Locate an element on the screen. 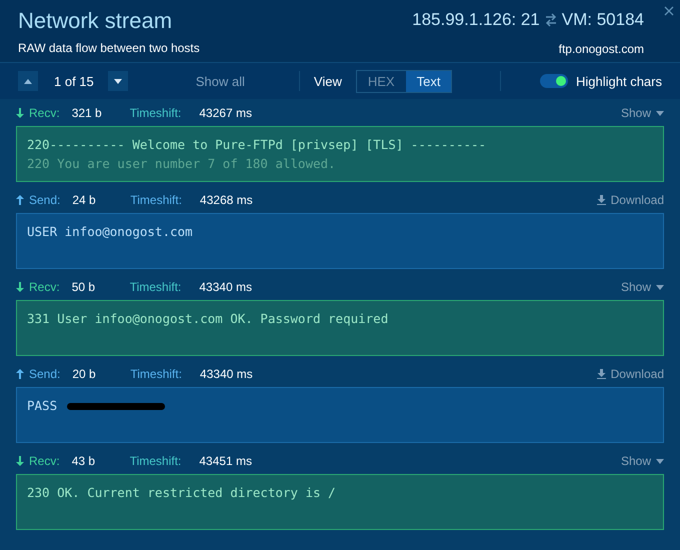 This screenshot has height=550, width=680. packet-size: 20 b is located at coordinates (84, 374).